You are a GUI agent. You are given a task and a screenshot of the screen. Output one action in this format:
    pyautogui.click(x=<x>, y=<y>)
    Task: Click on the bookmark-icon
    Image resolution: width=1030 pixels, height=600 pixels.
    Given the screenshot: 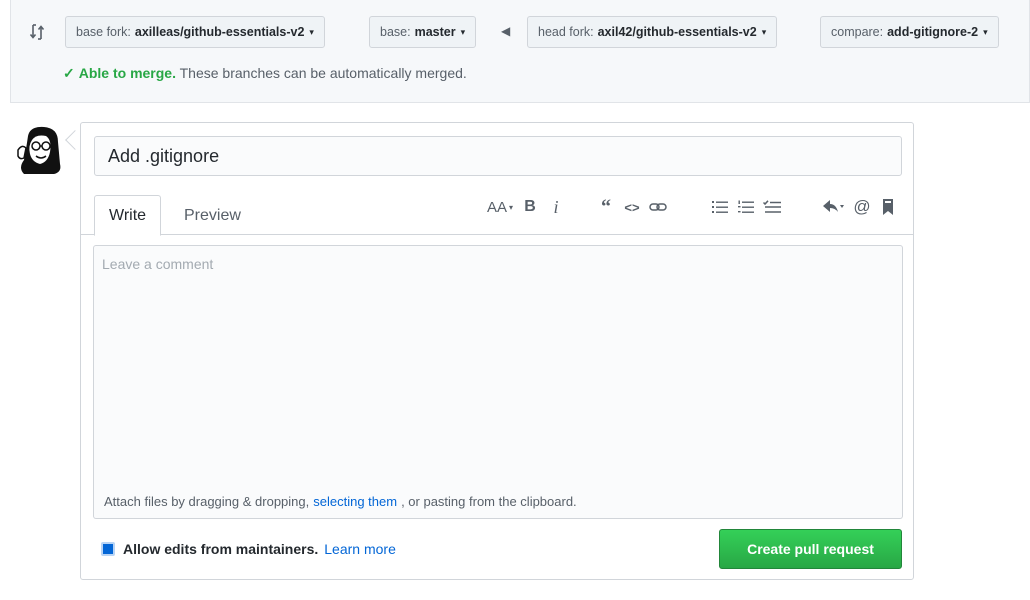 What is the action you would take?
    pyautogui.click(x=888, y=207)
    